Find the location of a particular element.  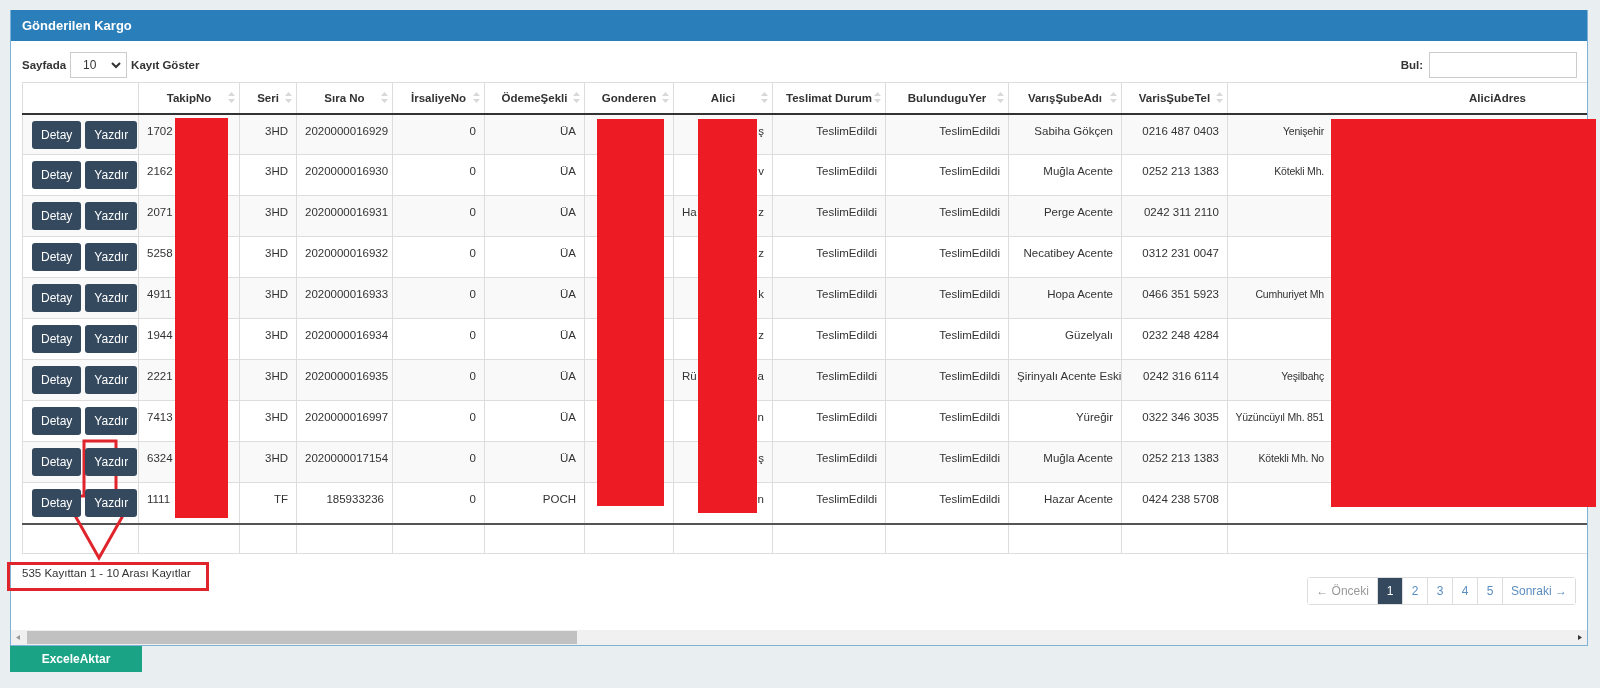

table-cell: 2071 is located at coordinates (160, 212).